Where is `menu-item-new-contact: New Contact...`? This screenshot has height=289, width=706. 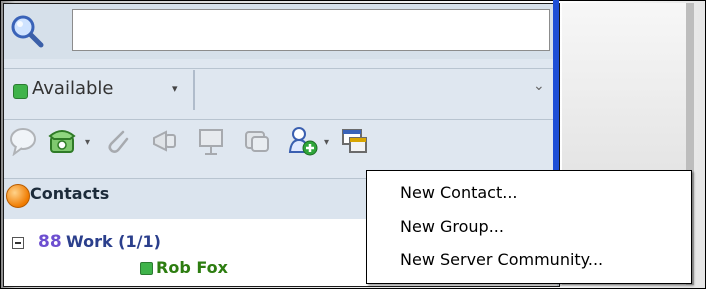
menu-item-new-contact: New Contact... is located at coordinates (459, 192).